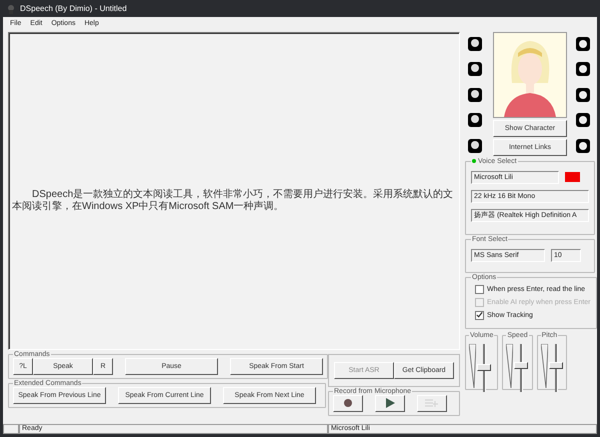 The width and height of the screenshot is (600, 437). I want to click on app-icon, so click(11, 9).